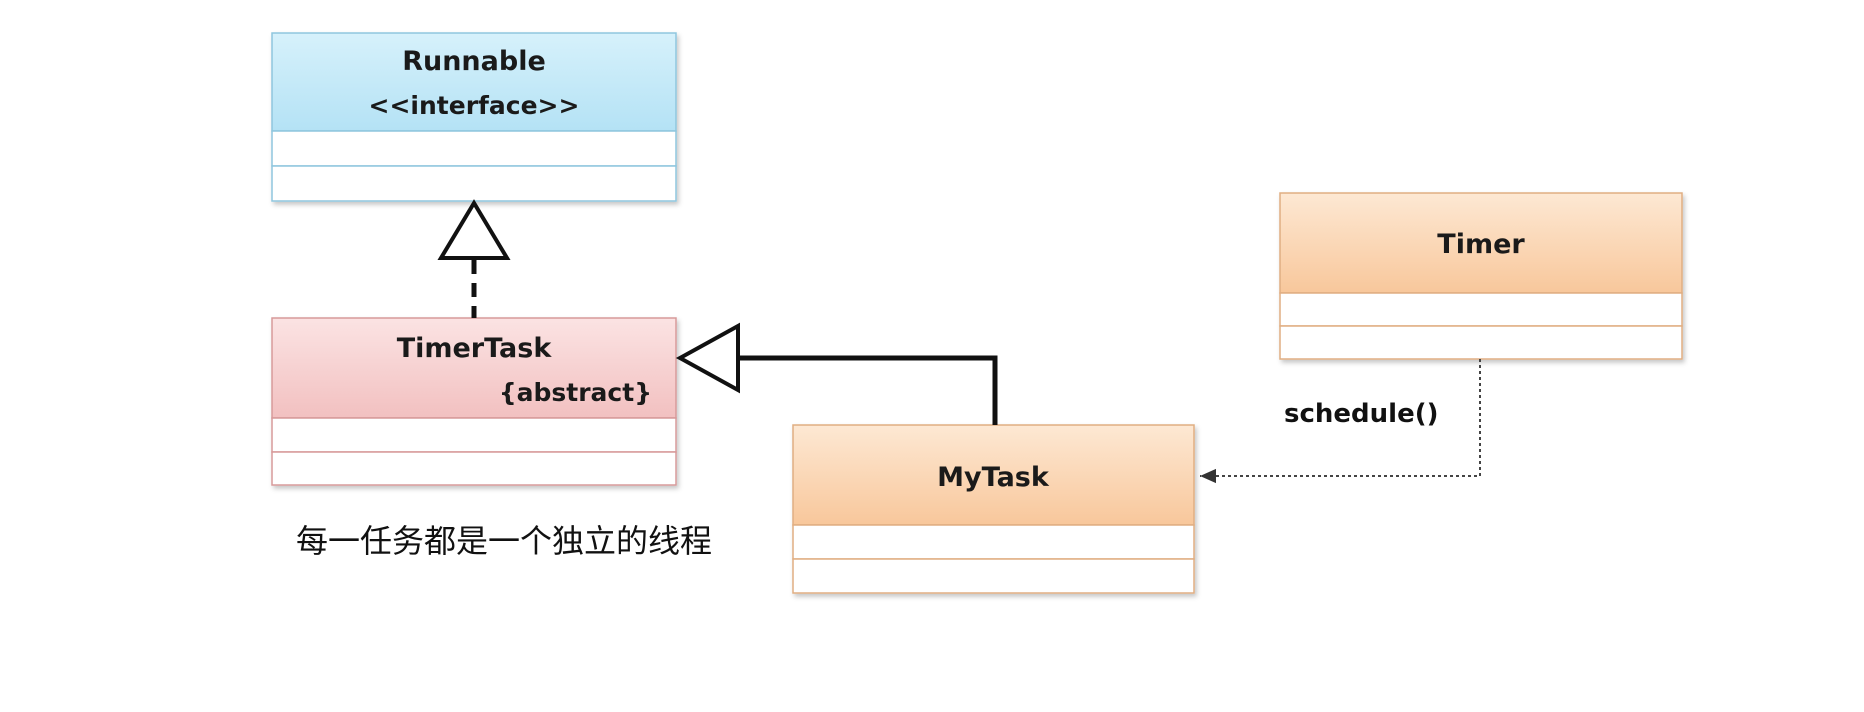  Describe the element at coordinates (1361, 414) in the screenshot. I see `schedule-operation-label: schedule()` at that location.